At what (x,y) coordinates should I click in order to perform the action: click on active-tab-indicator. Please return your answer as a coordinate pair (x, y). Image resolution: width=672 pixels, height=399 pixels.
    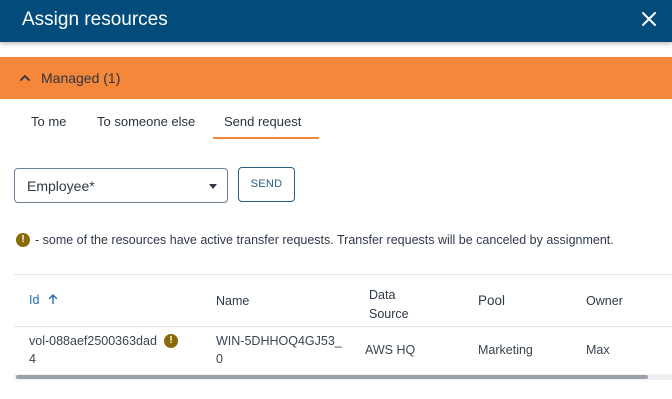
    Looking at the image, I should click on (266, 138).